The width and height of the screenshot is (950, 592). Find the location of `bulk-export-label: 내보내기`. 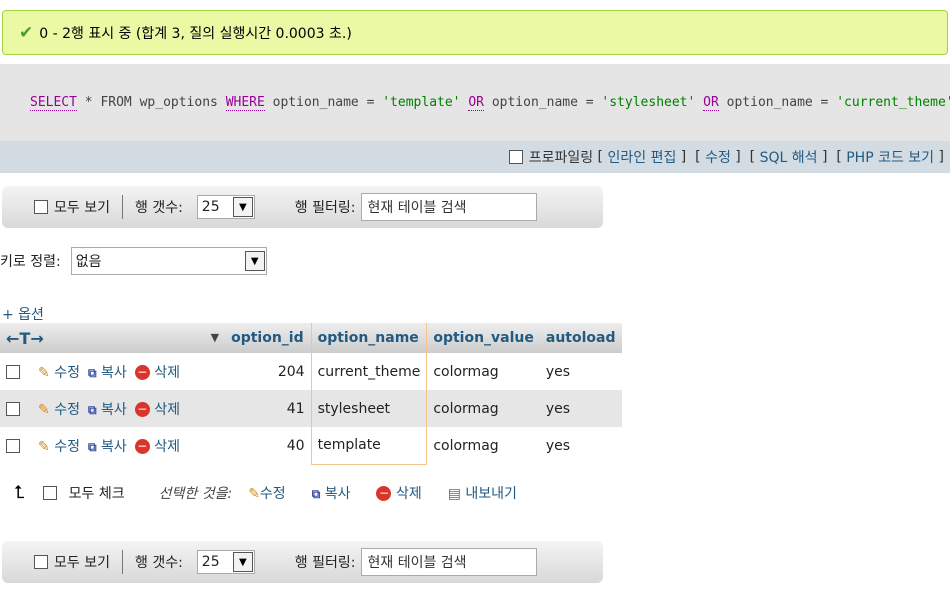

bulk-export-label: 내보내기 is located at coordinates (491, 493).